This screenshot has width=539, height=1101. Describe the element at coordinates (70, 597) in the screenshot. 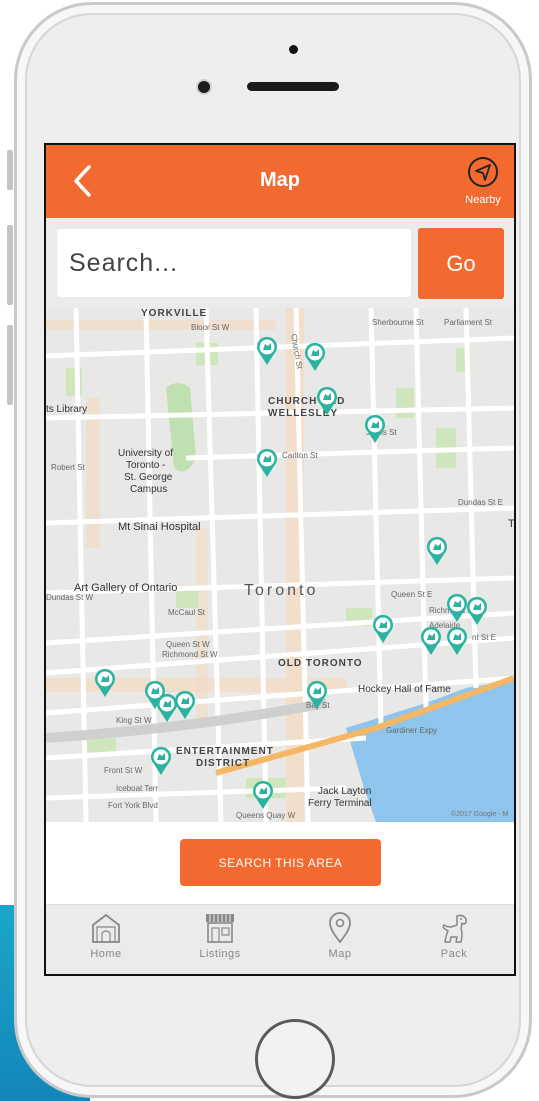

I see `map-label-dundas-w: Dundas St W` at that location.